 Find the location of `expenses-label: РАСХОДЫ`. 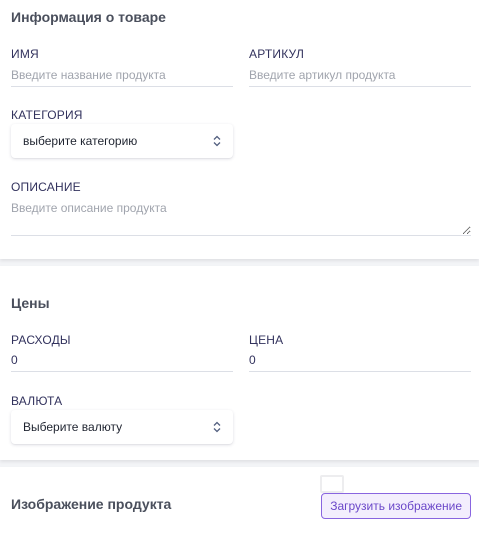

expenses-label: РАСХОДЫ is located at coordinates (41, 340).